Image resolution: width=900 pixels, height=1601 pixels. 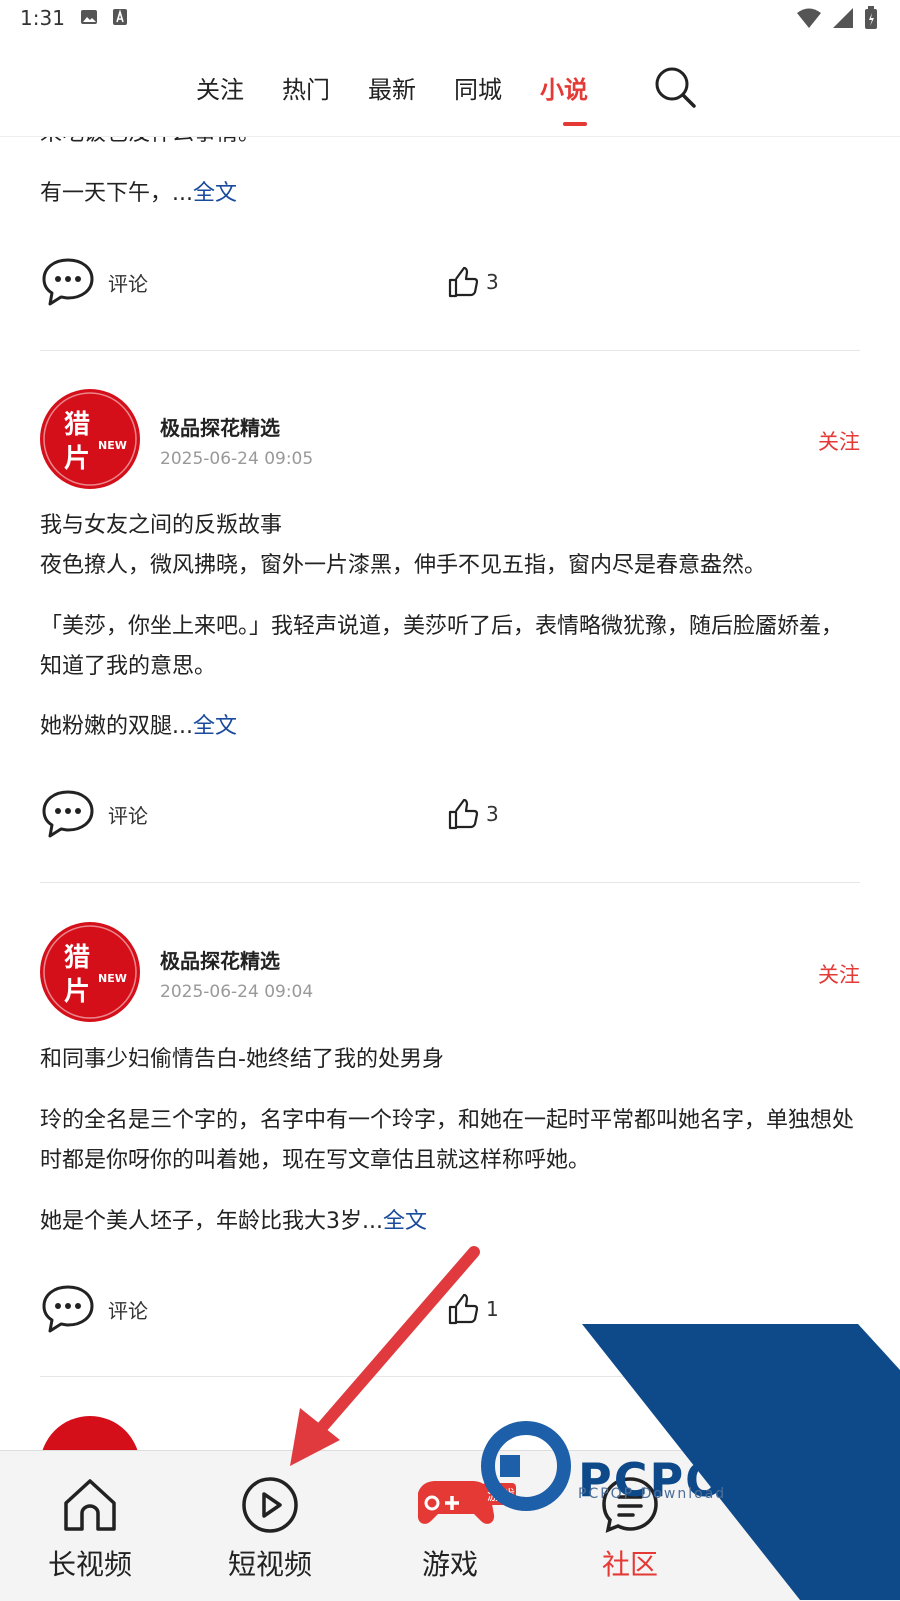 What do you see at coordinates (508, 1309) in the screenshot?
I see `like-button: 1` at bounding box center [508, 1309].